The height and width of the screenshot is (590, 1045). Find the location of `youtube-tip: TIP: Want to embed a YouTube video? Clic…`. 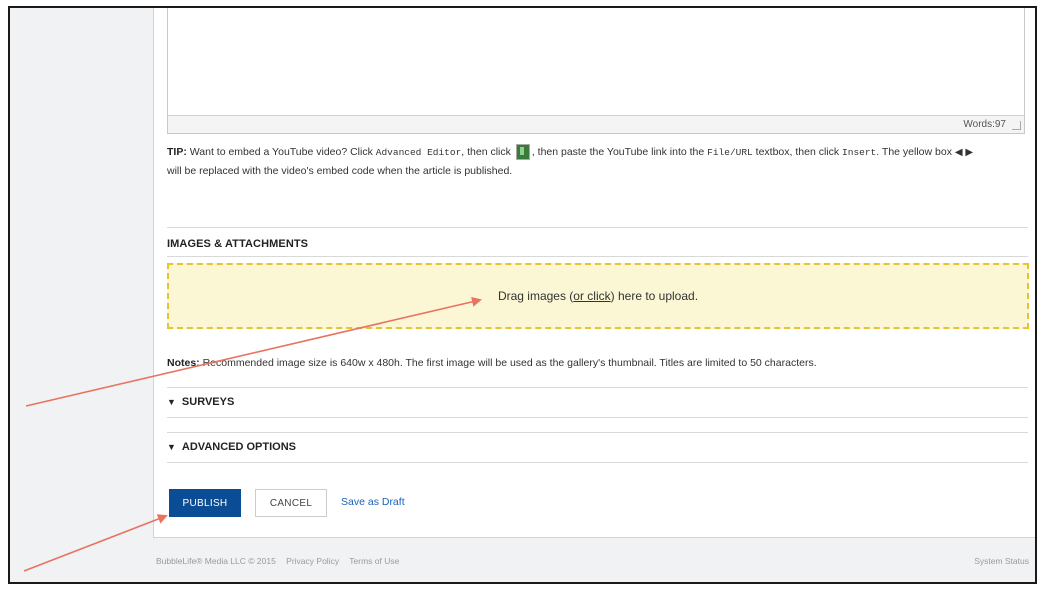

youtube-tip: TIP: Want to embed a YouTube video? Clic… is located at coordinates (597, 161).